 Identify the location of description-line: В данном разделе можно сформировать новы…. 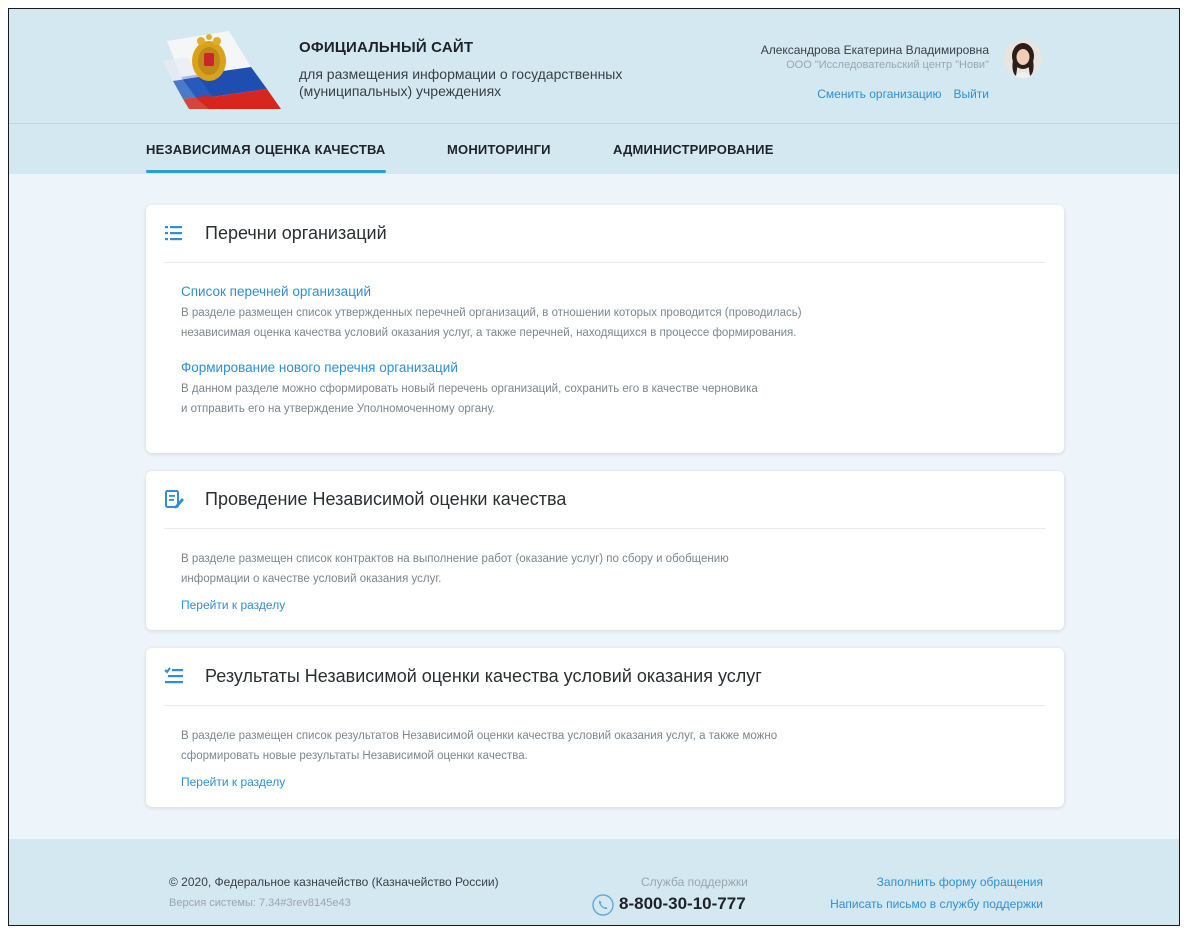
(469, 389).